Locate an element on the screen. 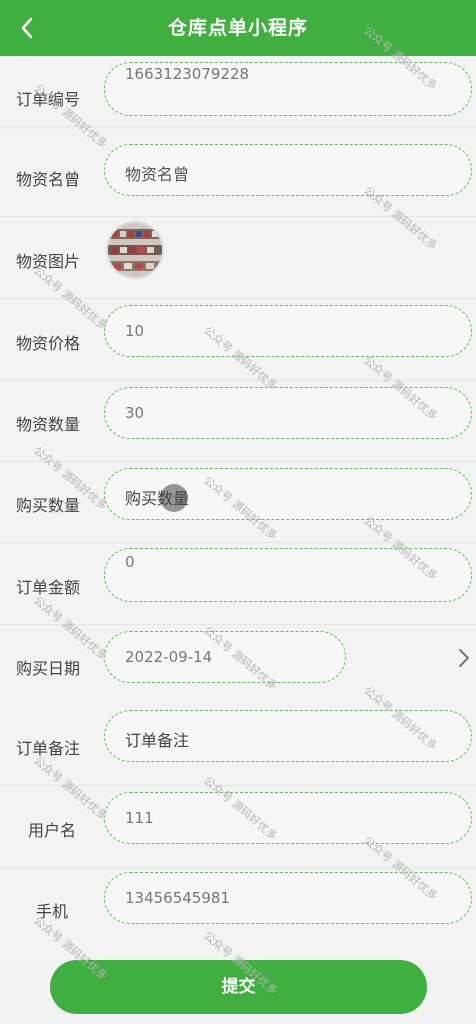 The image size is (476, 1024). page-title: 仓库点单小程序 is located at coordinates (237, 28).